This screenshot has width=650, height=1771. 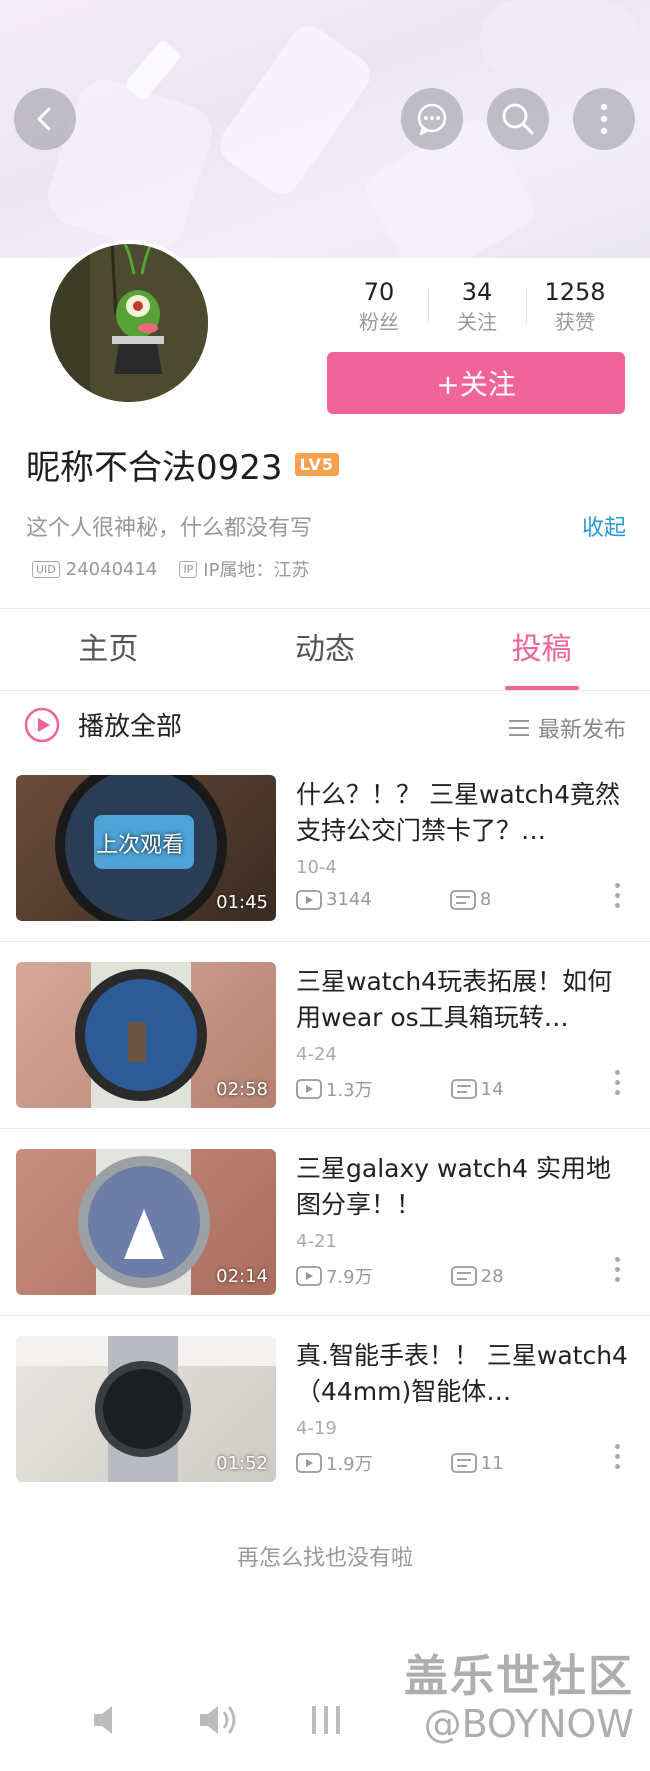 What do you see at coordinates (325, 608) in the screenshot?
I see `section-divider` at bounding box center [325, 608].